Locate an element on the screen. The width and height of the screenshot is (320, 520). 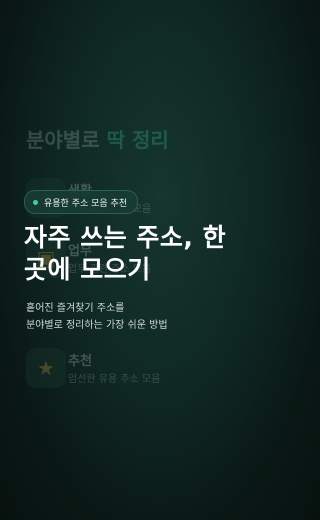
badge-text: 유용한 주소 모음 추천 is located at coordinates (86, 203).